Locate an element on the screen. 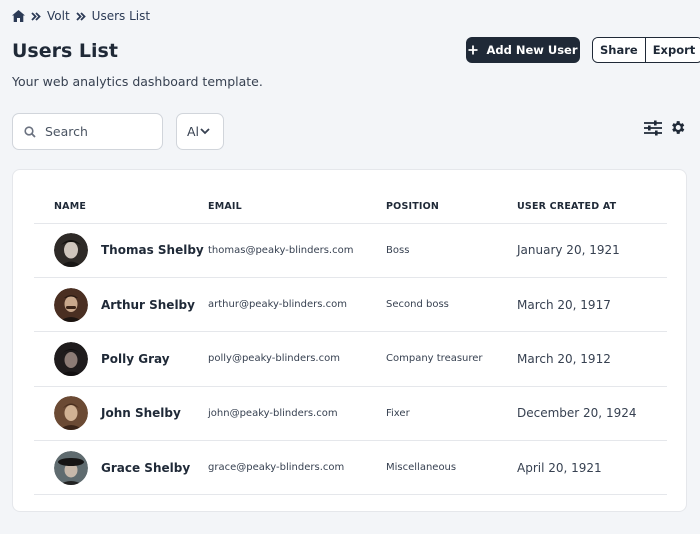  user-email: arthur@peaky-blinders.com is located at coordinates (297, 305).